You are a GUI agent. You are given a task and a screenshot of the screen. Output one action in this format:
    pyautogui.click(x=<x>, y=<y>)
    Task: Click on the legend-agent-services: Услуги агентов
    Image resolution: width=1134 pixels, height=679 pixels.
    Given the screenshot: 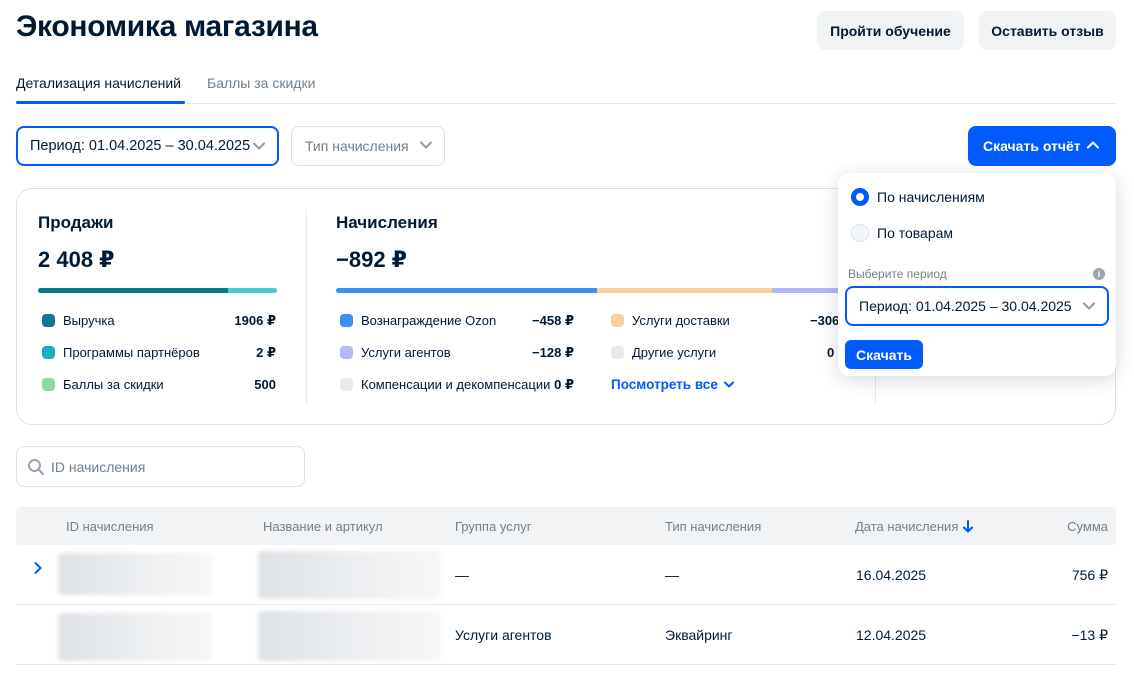 What is the action you would take?
    pyautogui.click(x=395, y=352)
    